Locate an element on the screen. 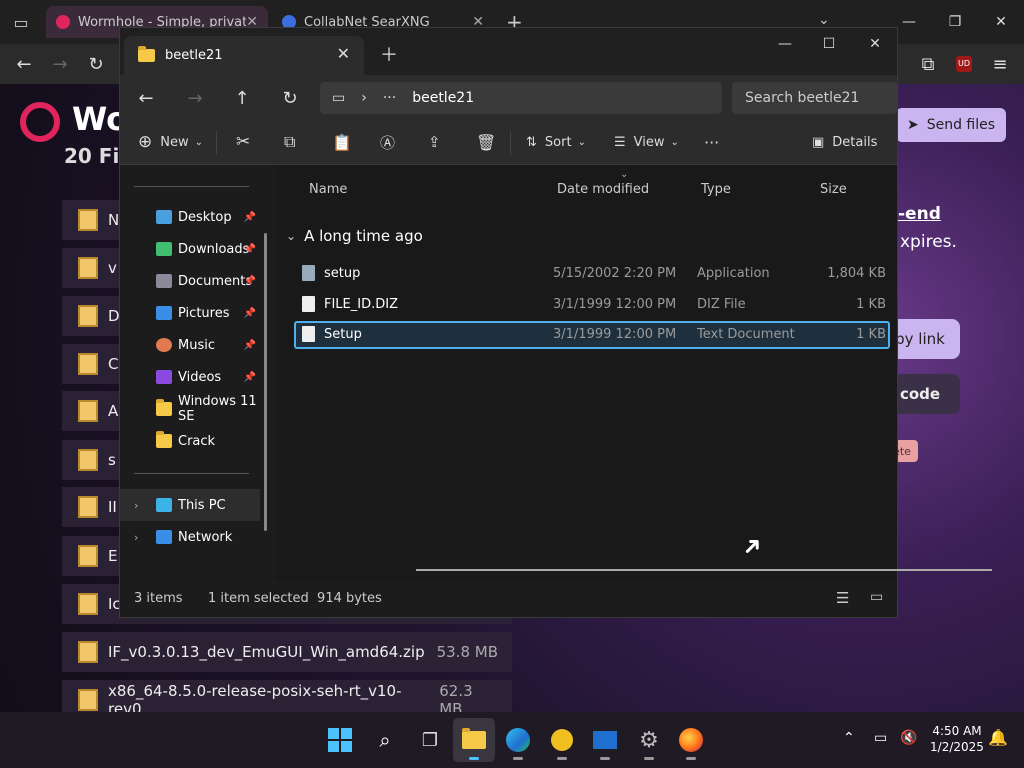 The height and width of the screenshot is (768, 1024). cut-icon: ✂ is located at coordinates (243, 142).